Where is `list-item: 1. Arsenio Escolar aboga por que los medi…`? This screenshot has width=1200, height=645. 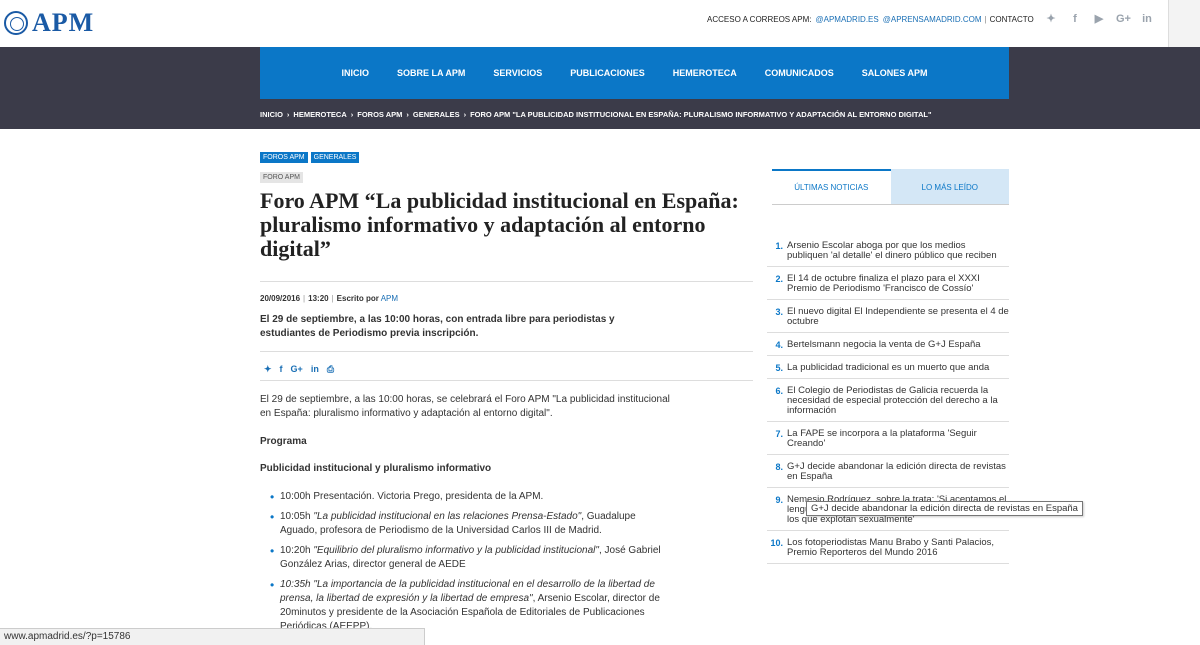 list-item: 1. Arsenio Escolar aboga por que los medi… is located at coordinates (888, 252).